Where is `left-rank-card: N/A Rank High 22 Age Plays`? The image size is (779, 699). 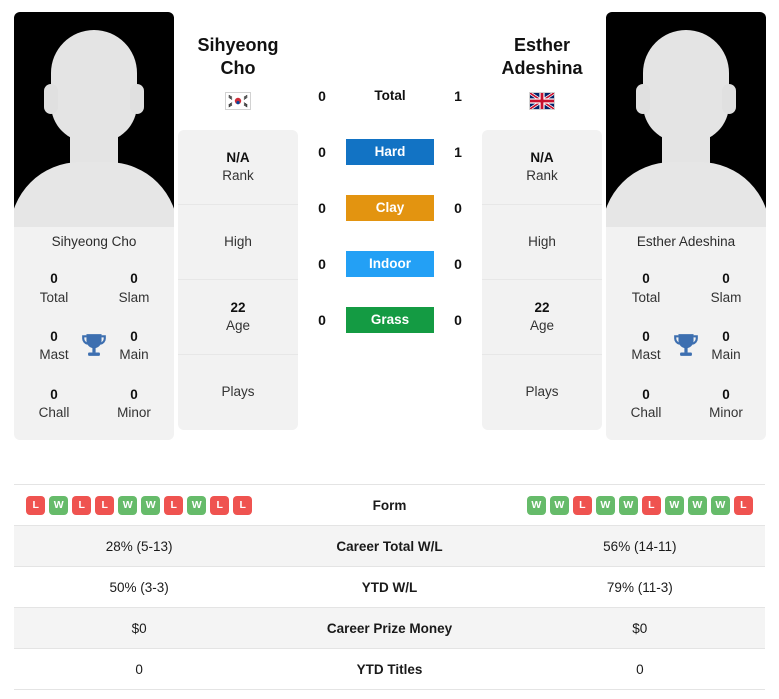 left-rank-card: N/A Rank High 22 Age Plays is located at coordinates (238, 280).